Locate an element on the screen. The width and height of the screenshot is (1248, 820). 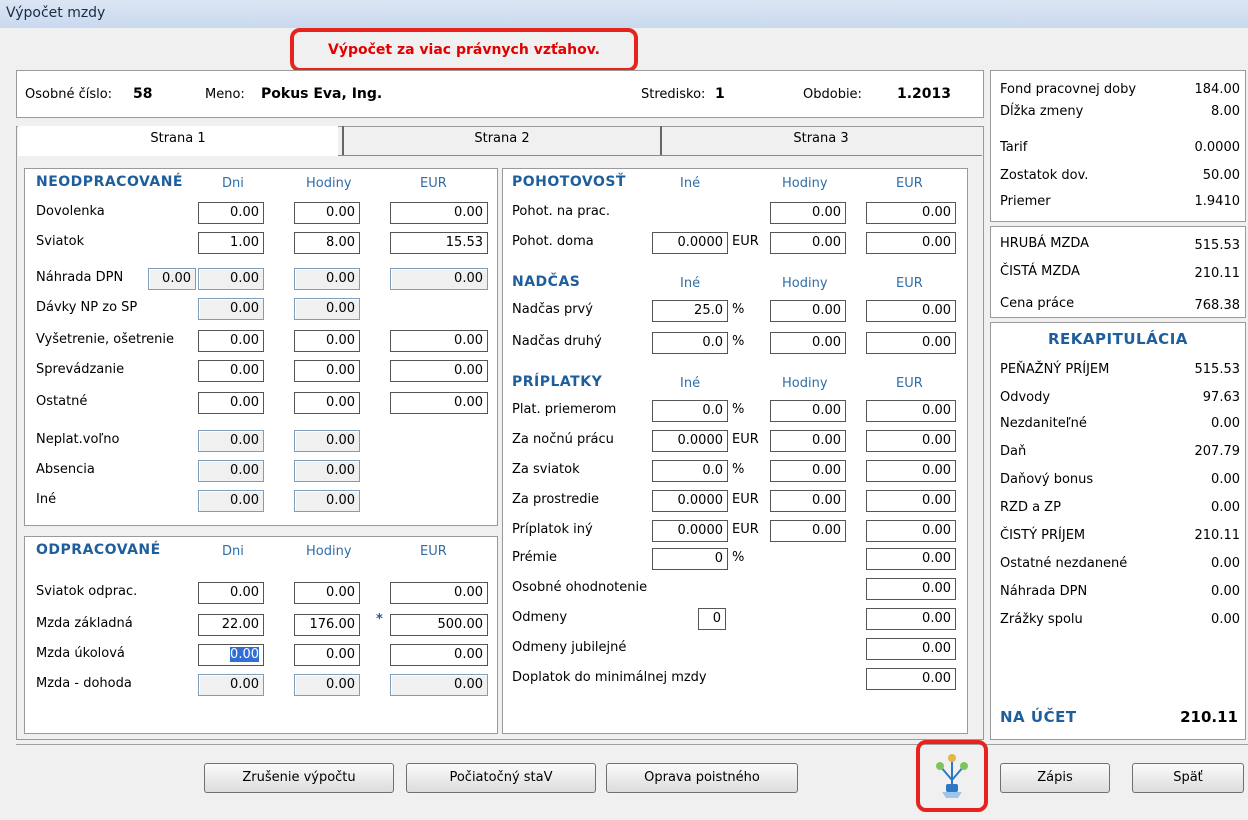
ine-field: 25.0 is located at coordinates (690, 311).